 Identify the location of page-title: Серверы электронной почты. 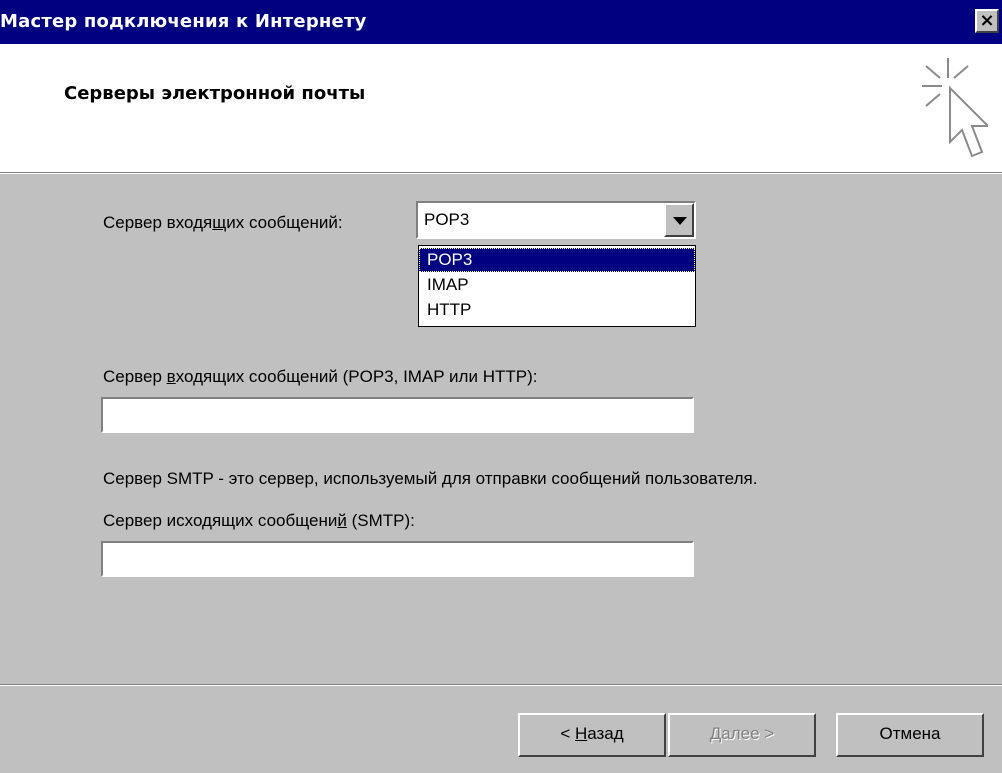
(215, 93).